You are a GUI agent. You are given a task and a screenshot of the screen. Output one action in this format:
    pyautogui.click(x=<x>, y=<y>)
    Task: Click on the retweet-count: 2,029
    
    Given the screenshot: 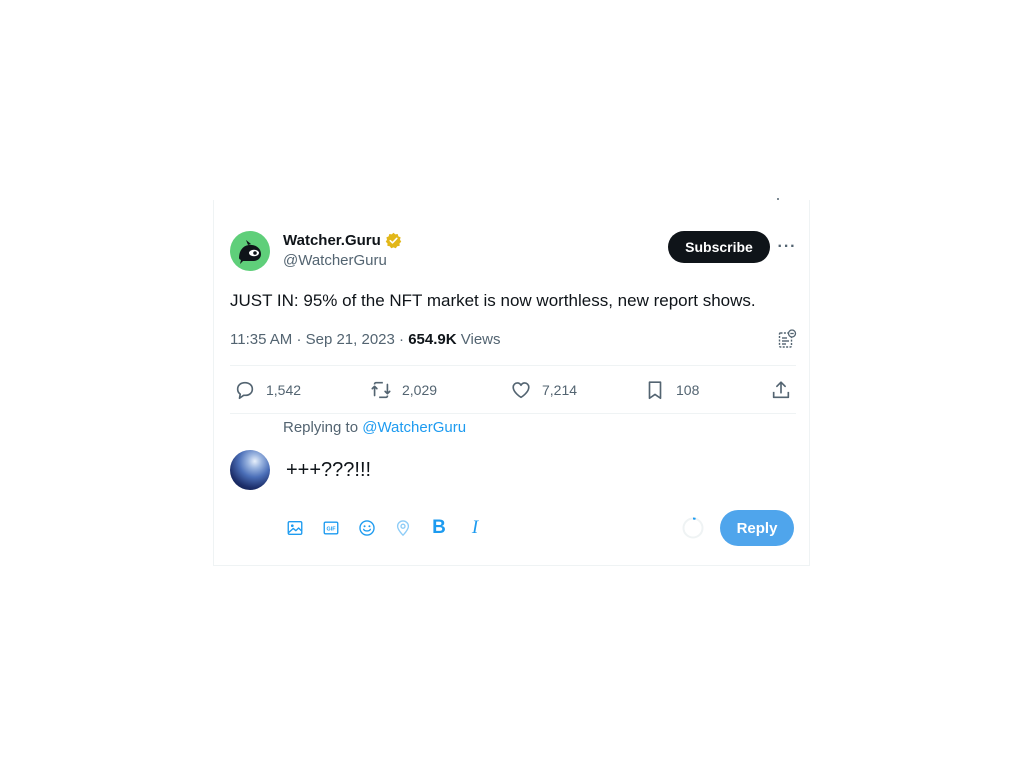 What is the action you would take?
    pyautogui.click(x=420, y=390)
    